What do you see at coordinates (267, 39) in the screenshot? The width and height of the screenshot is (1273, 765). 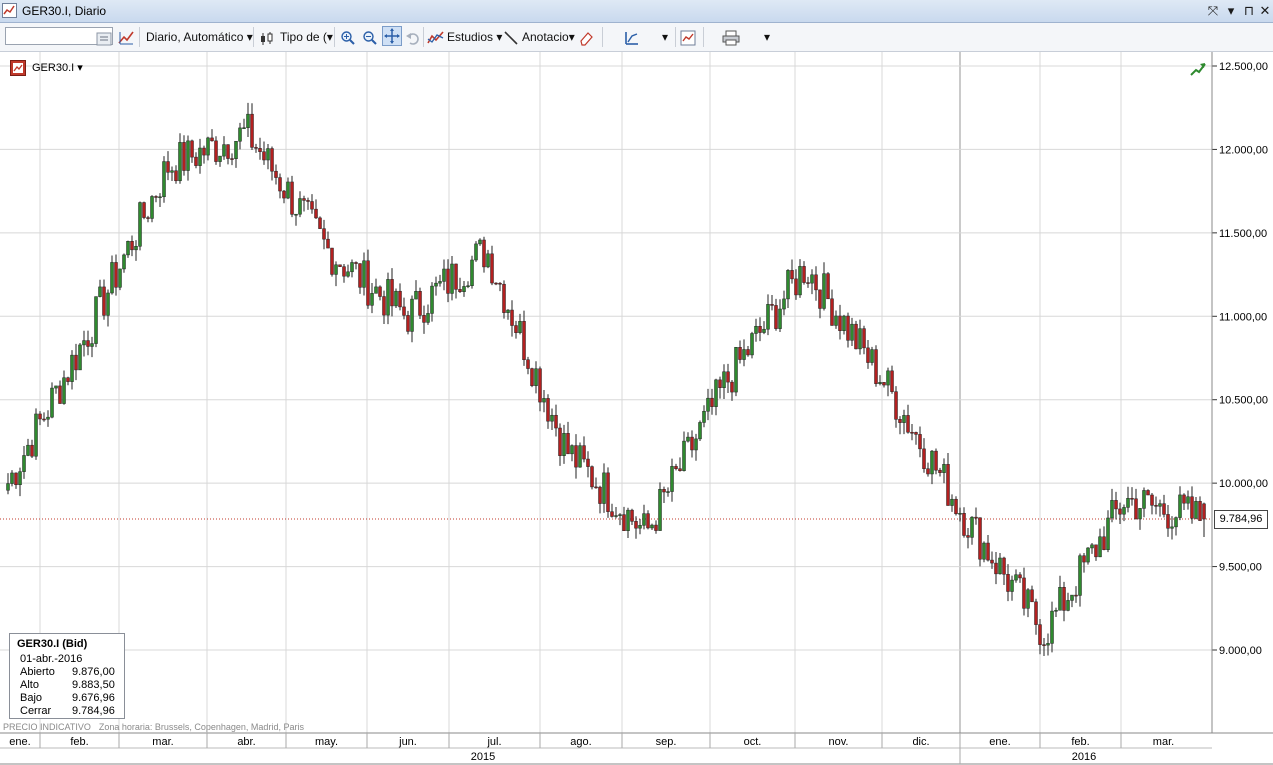 I see `candlestick-icon` at bounding box center [267, 39].